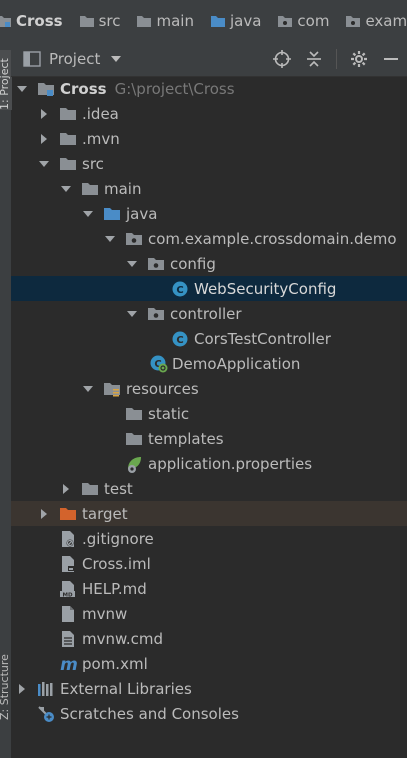 The height and width of the screenshot is (758, 407). What do you see at coordinates (209, 113) in the screenshot?
I see `tree-item-idea: .idea` at bounding box center [209, 113].